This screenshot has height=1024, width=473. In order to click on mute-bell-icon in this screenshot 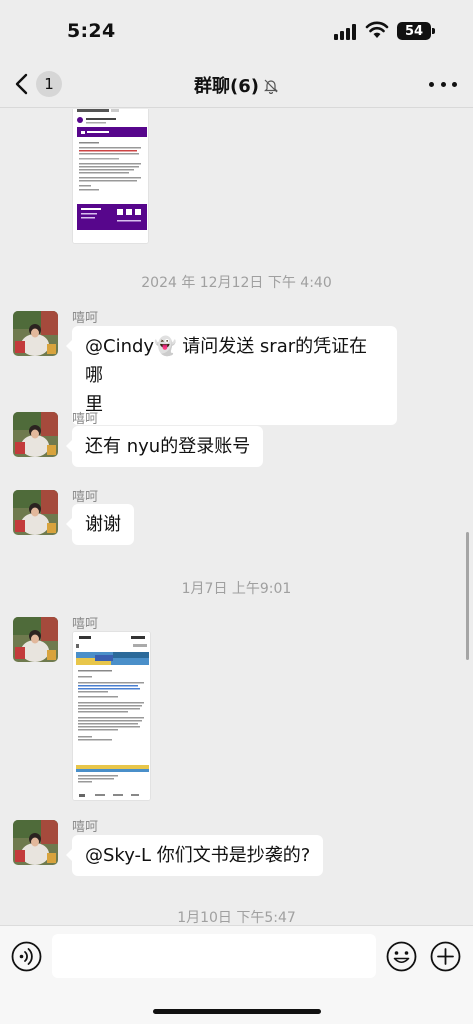, I will do `click(271, 86)`.